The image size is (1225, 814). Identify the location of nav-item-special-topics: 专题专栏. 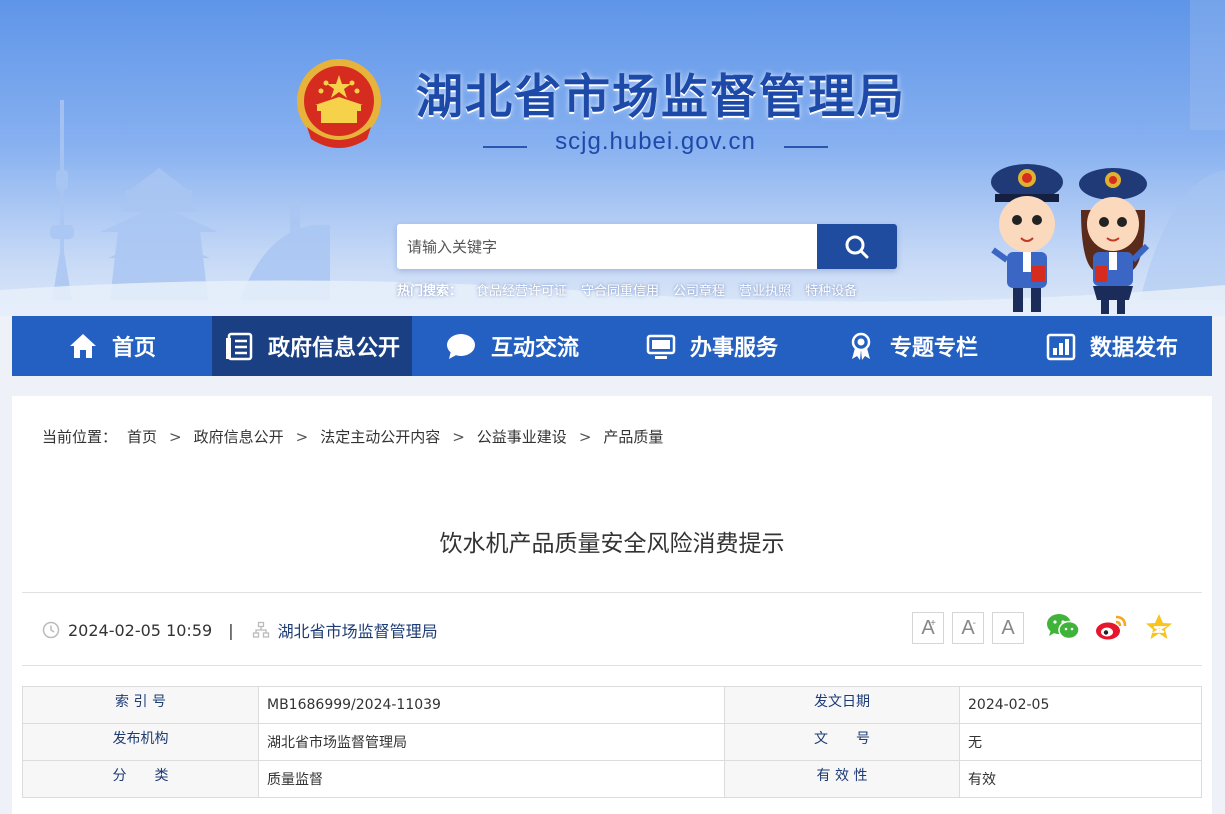
(912, 346).